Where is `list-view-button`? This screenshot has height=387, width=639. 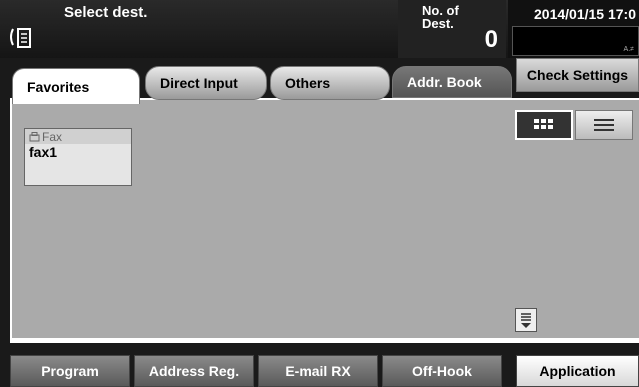 list-view-button is located at coordinates (604, 125).